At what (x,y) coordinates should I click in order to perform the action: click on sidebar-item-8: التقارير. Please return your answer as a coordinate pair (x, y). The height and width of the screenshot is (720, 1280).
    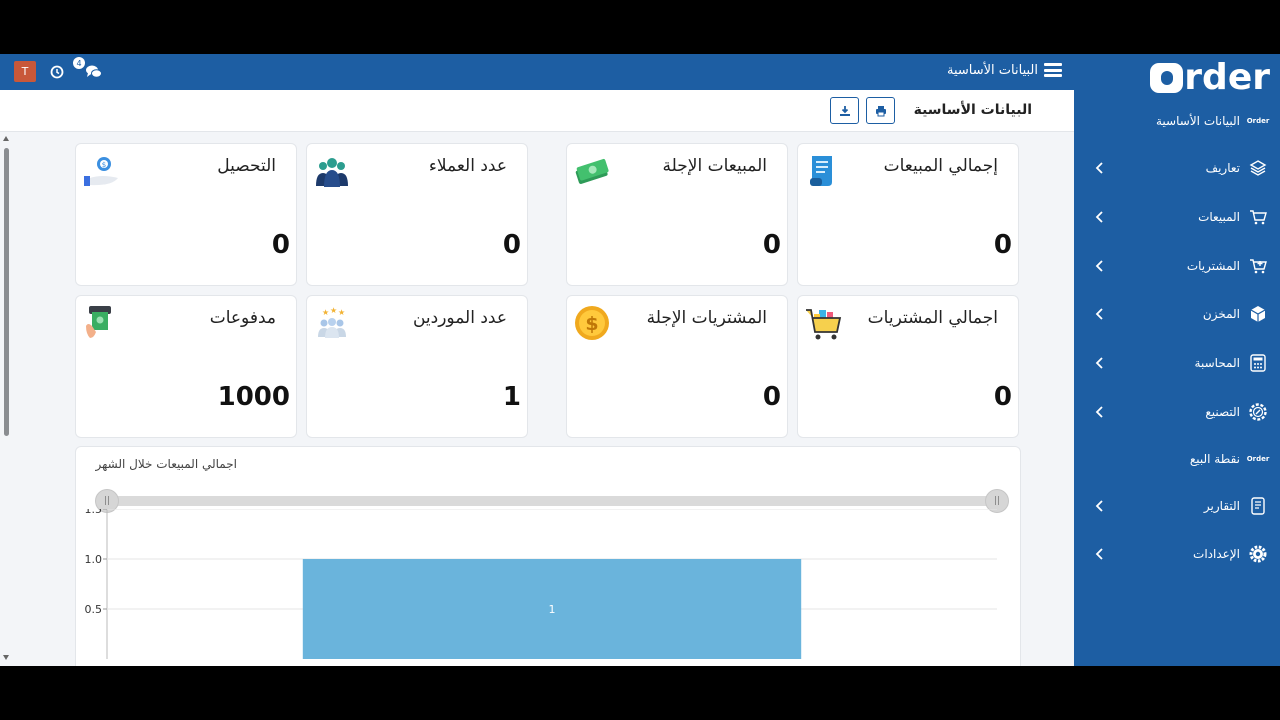
    Looking at the image, I should click on (1177, 506).